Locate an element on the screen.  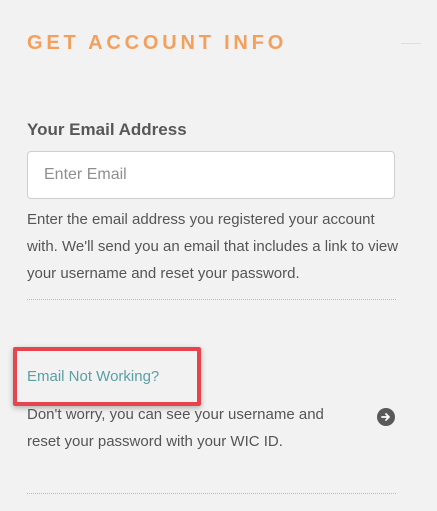
email-label: Your Email Address is located at coordinates (107, 129).